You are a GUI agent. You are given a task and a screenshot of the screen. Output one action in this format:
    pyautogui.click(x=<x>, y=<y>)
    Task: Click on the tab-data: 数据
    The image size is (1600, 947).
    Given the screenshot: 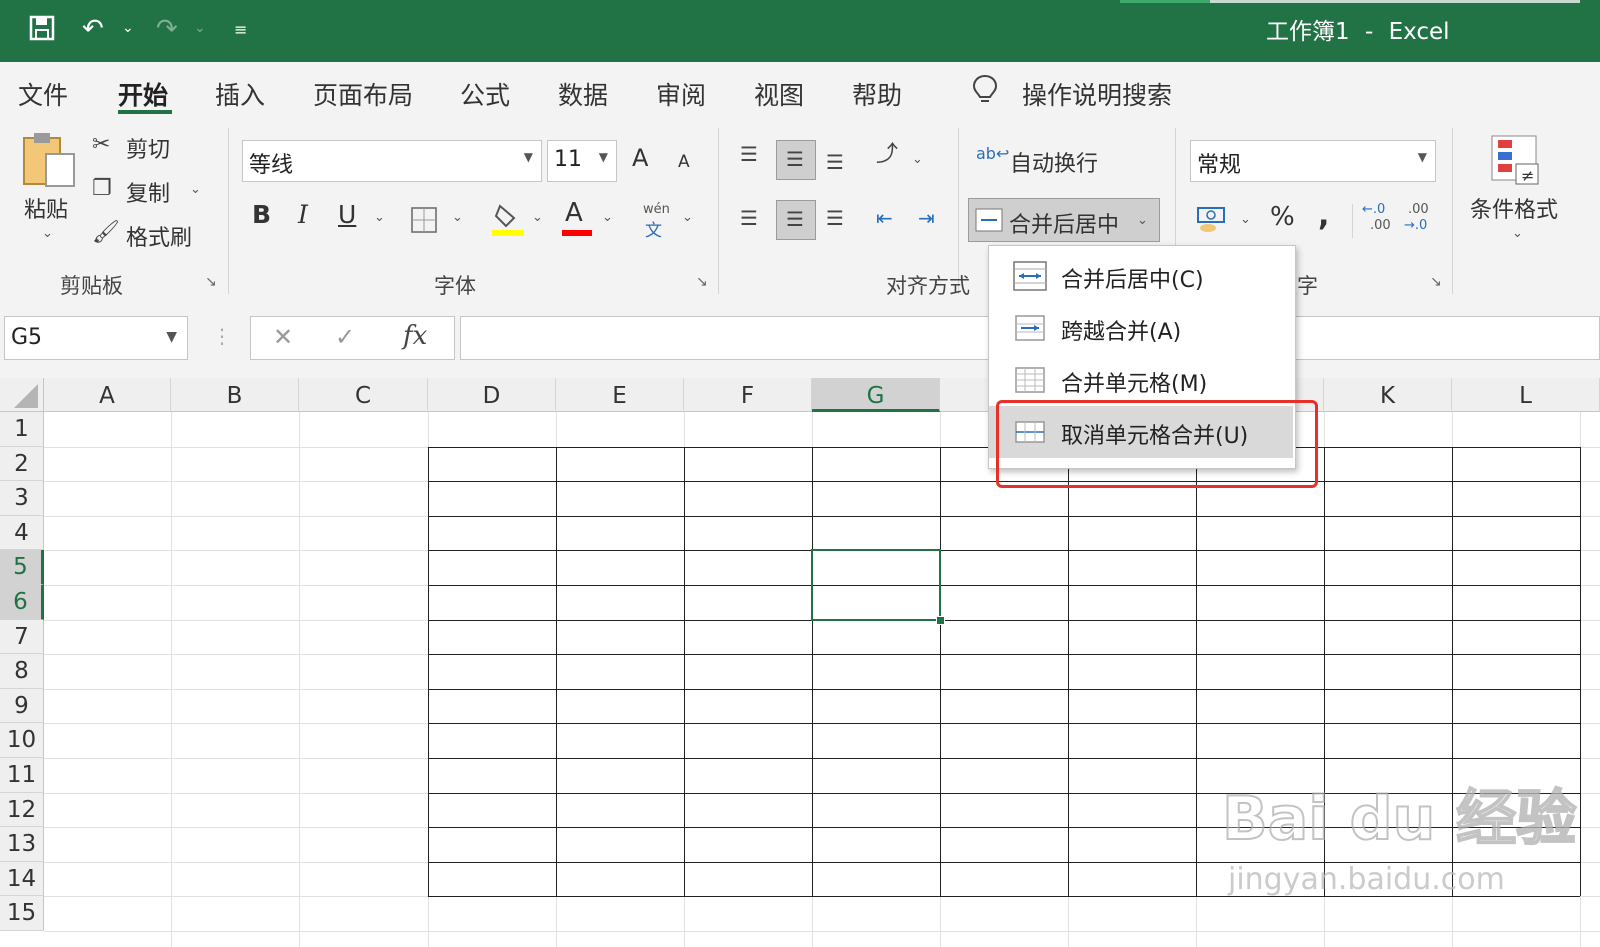 What is the action you would take?
    pyautogui.click(x=583, y=94)
    